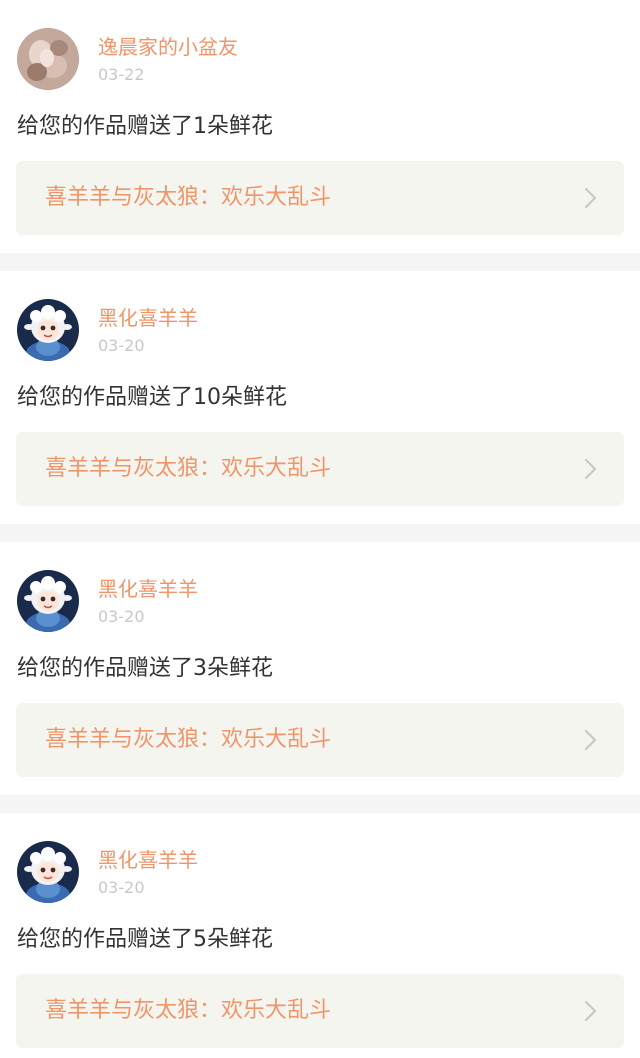  I want to click on gift-message: 给您的作品赠送了10朵鲜花, so click(152, 397).